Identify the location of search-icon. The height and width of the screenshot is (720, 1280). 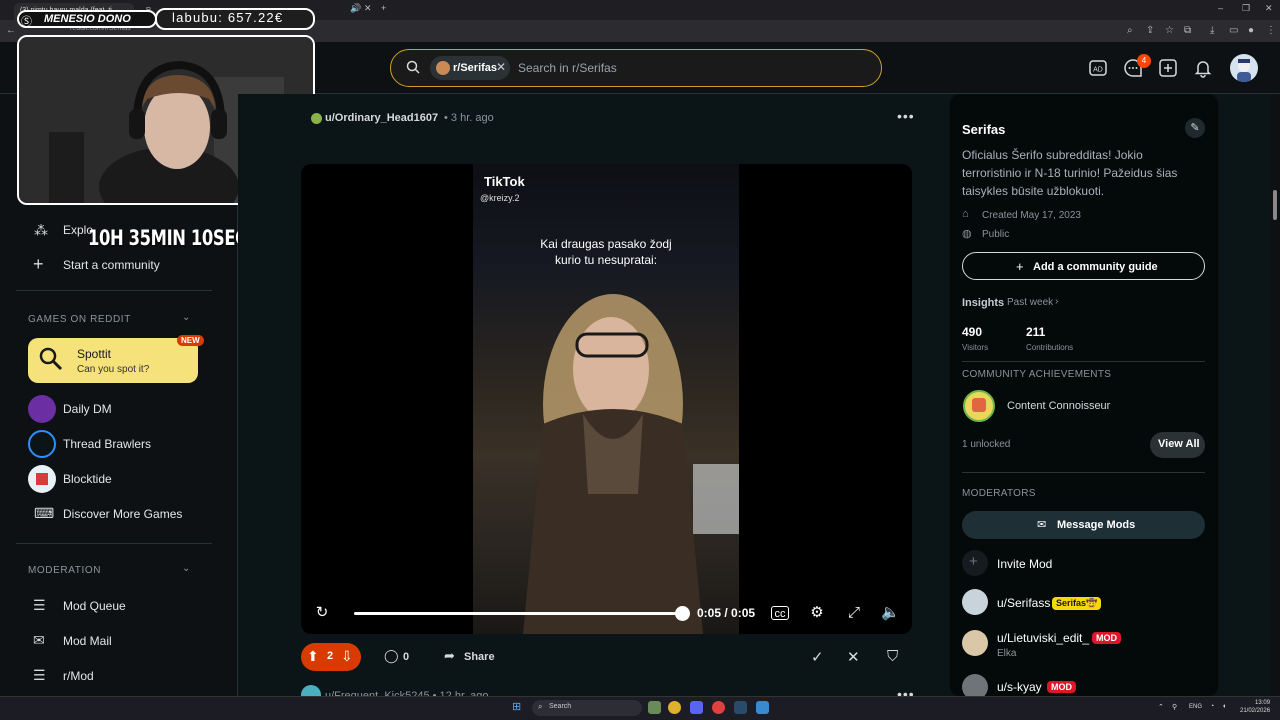
(413, 67).